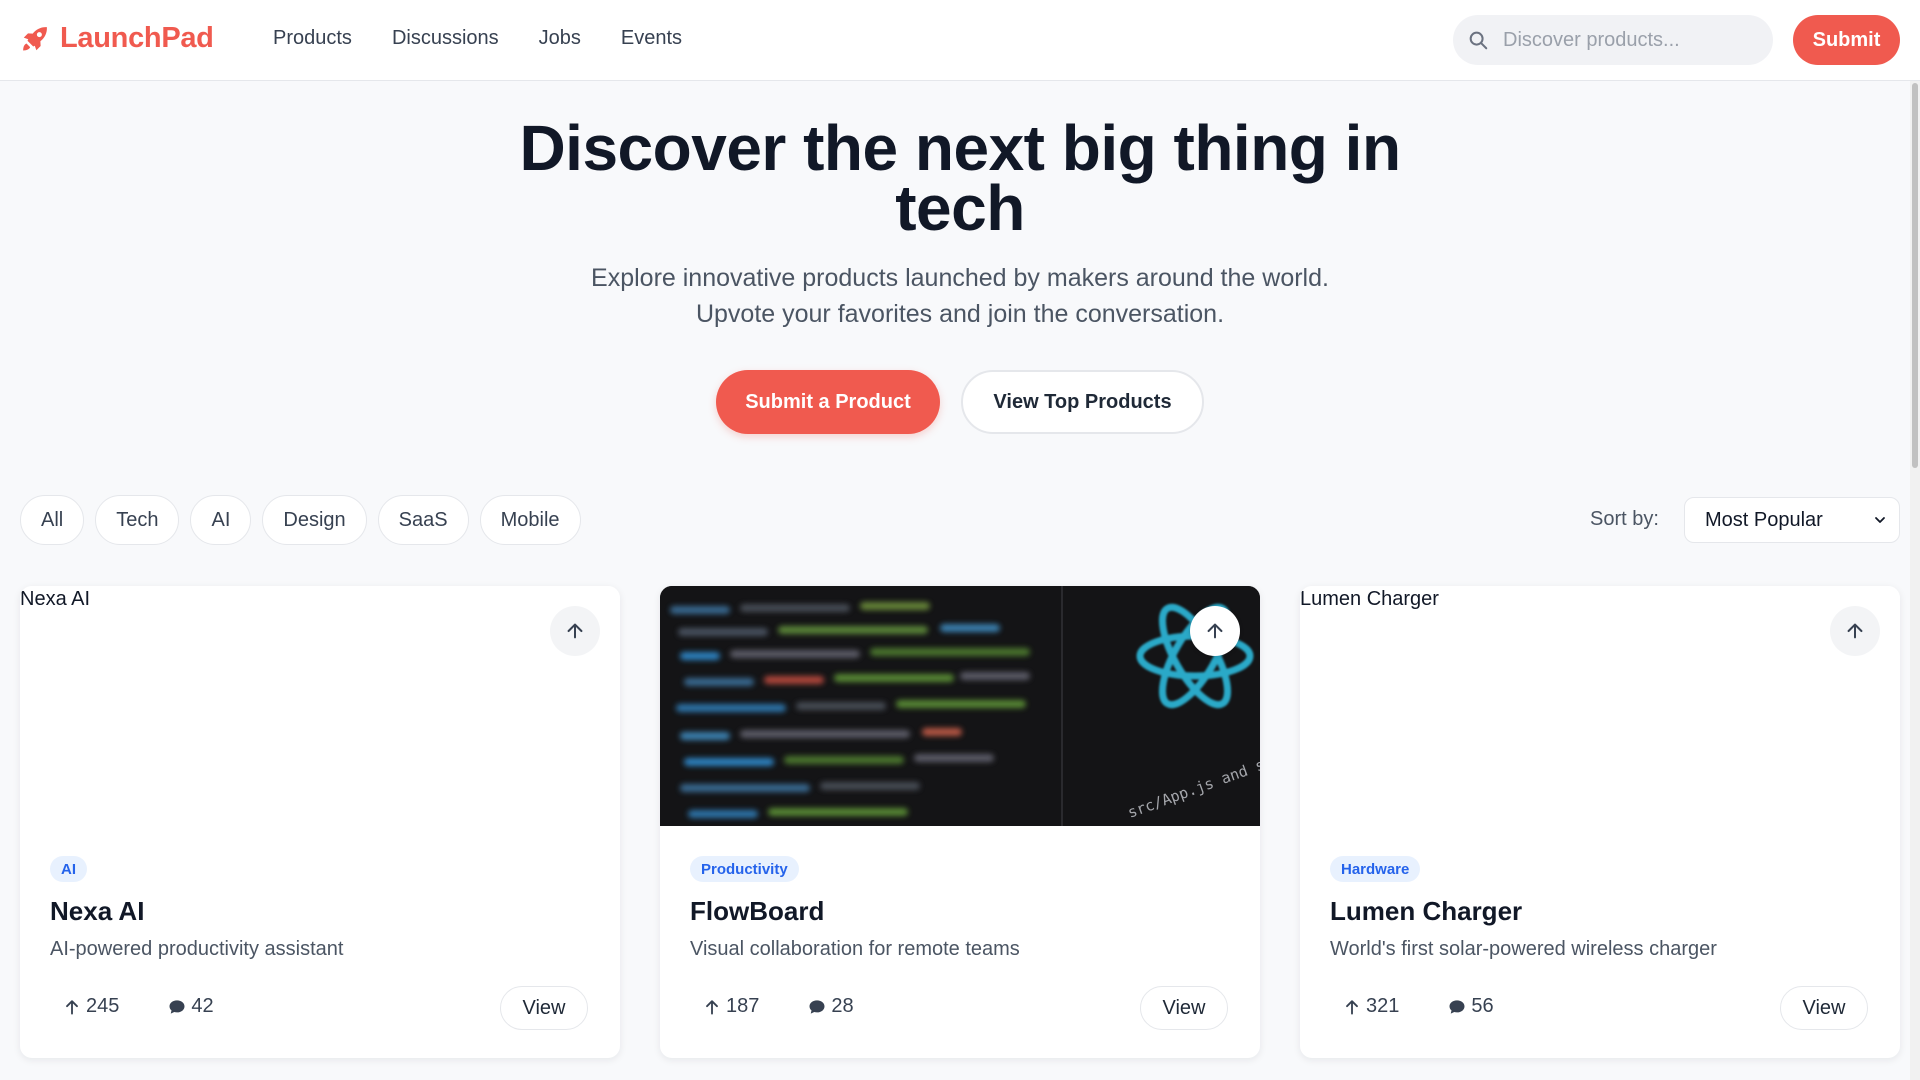 The width and height of the screenshot is (1920, 1080). I want to click on nav-products: Products, so click(312, 38).